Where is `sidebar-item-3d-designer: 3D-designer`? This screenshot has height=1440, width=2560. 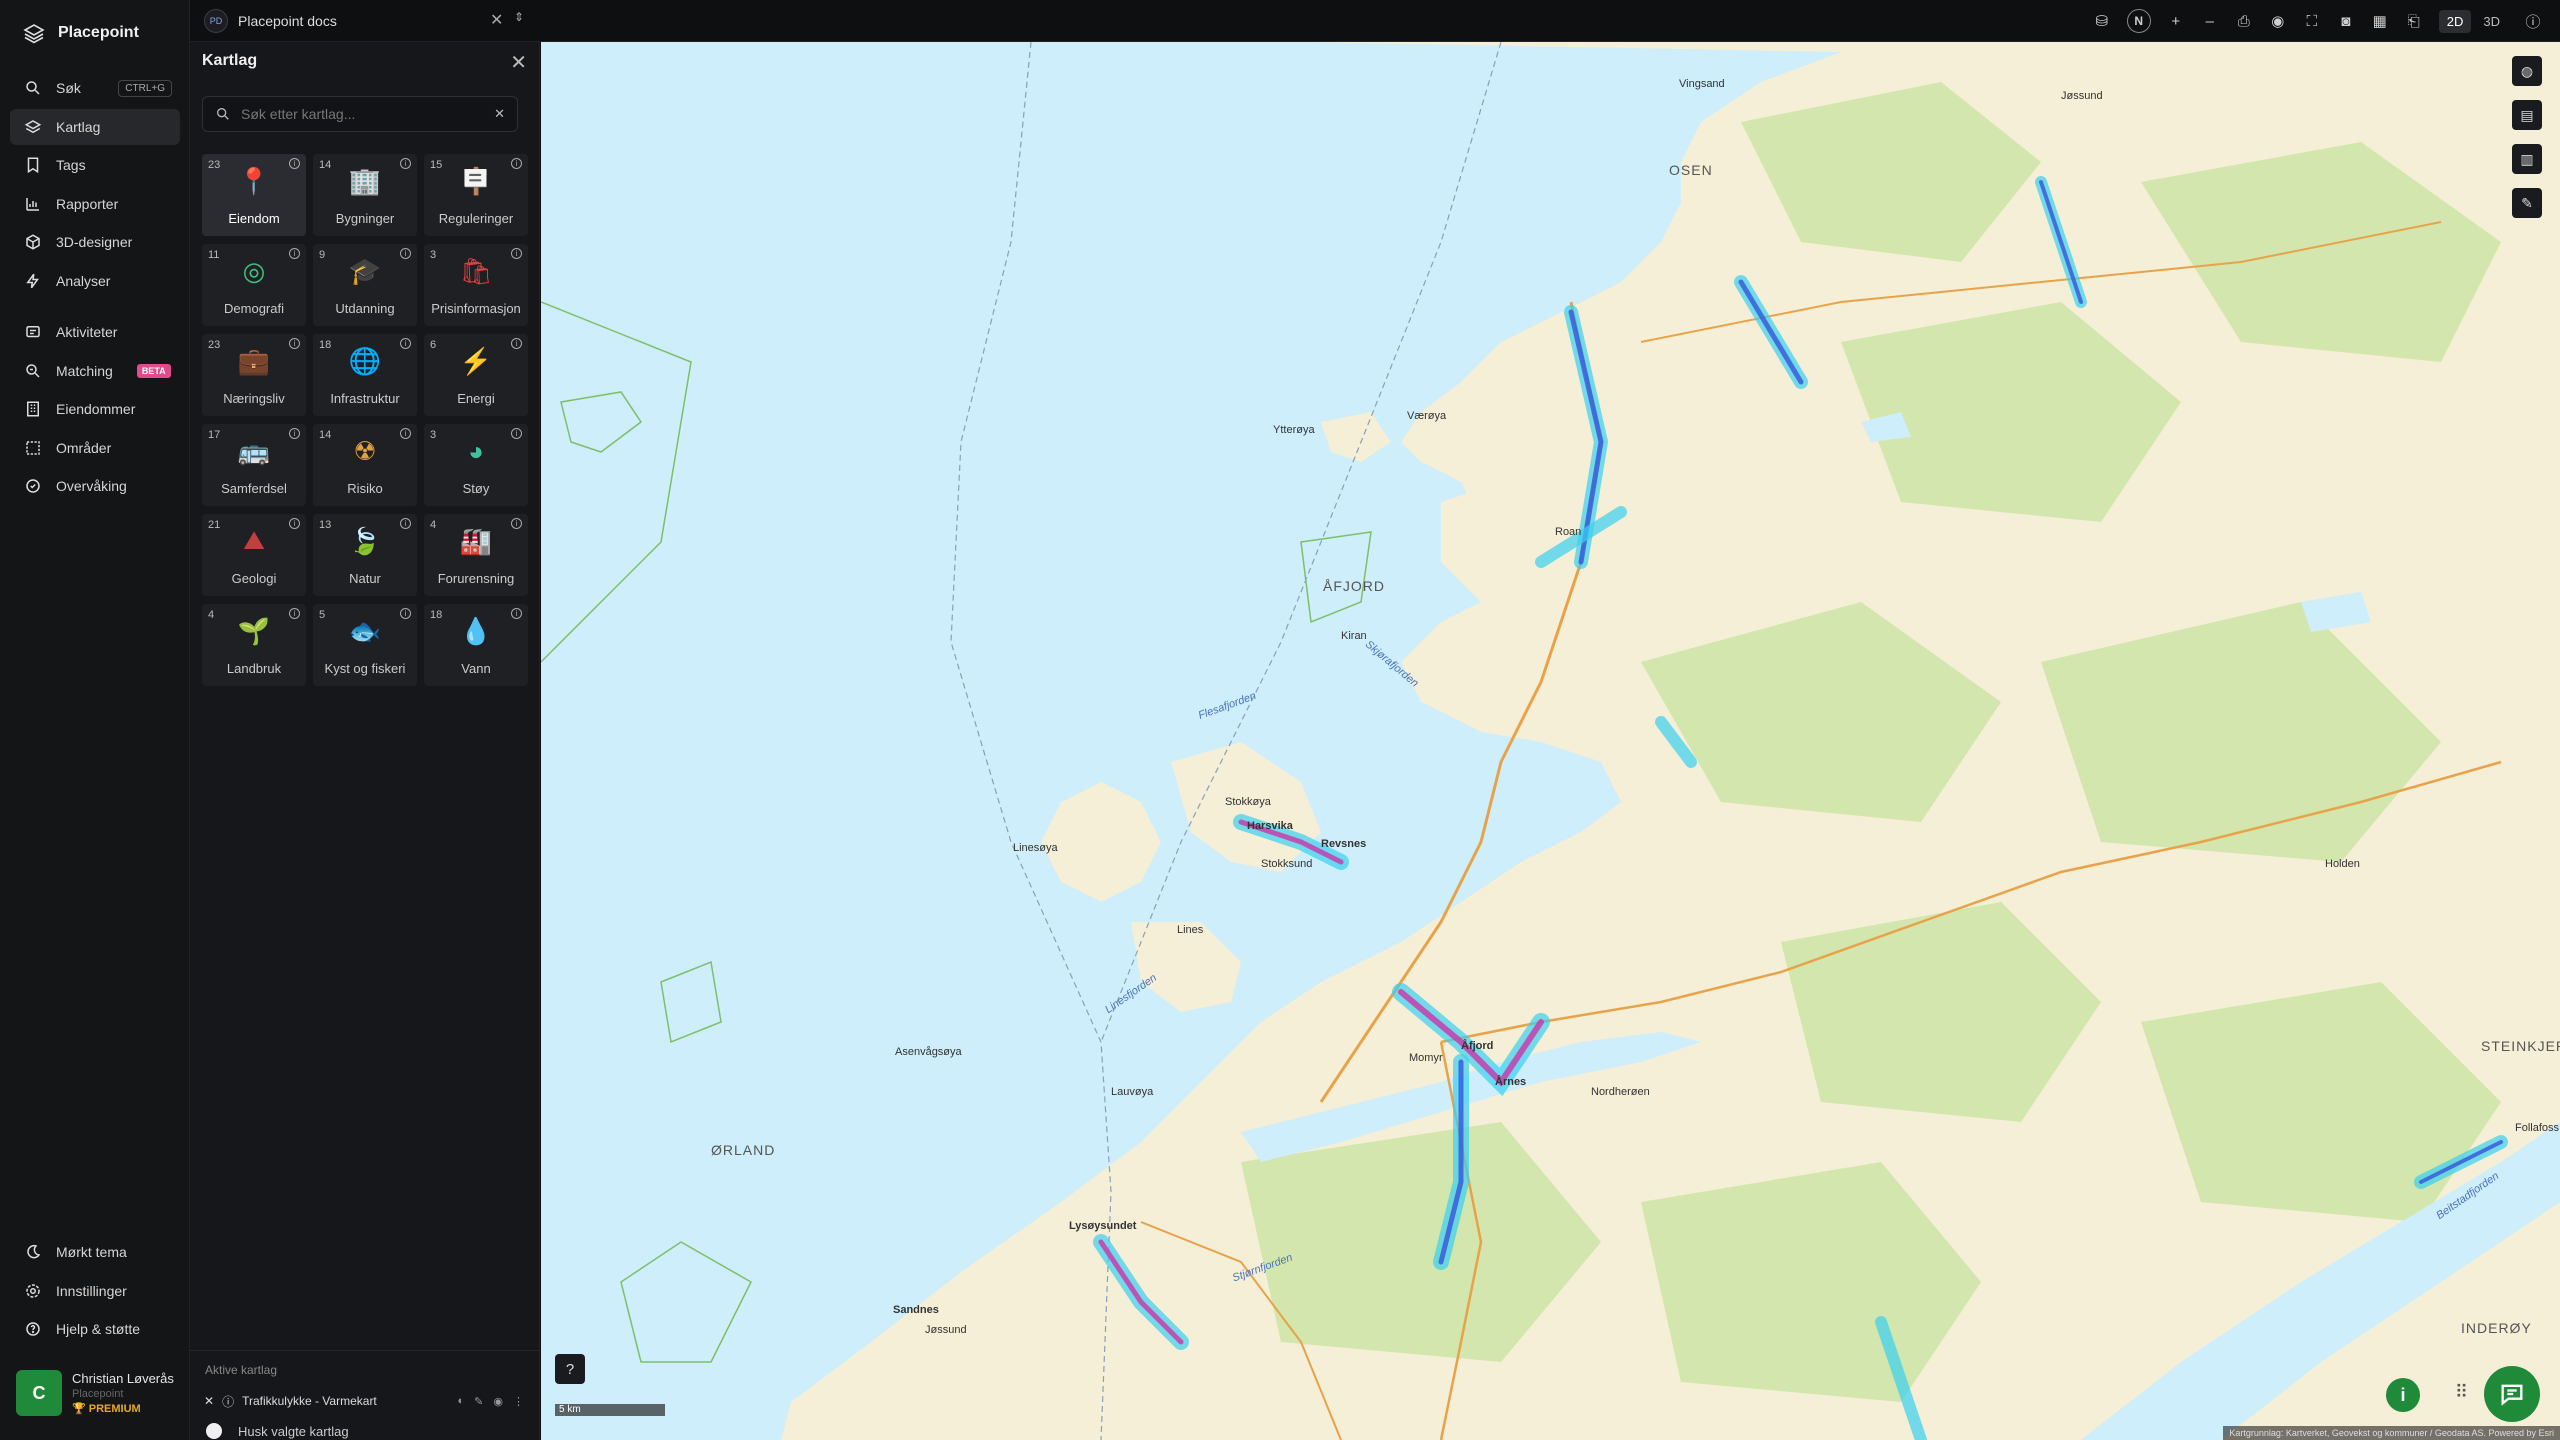 sidebar-item-3d-designer: 3D-designer is located at coordinates (95, 242).